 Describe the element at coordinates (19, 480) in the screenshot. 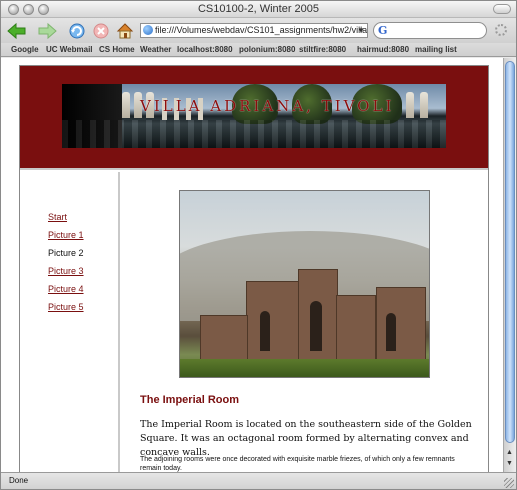

I see `status-text: Done` at that location.